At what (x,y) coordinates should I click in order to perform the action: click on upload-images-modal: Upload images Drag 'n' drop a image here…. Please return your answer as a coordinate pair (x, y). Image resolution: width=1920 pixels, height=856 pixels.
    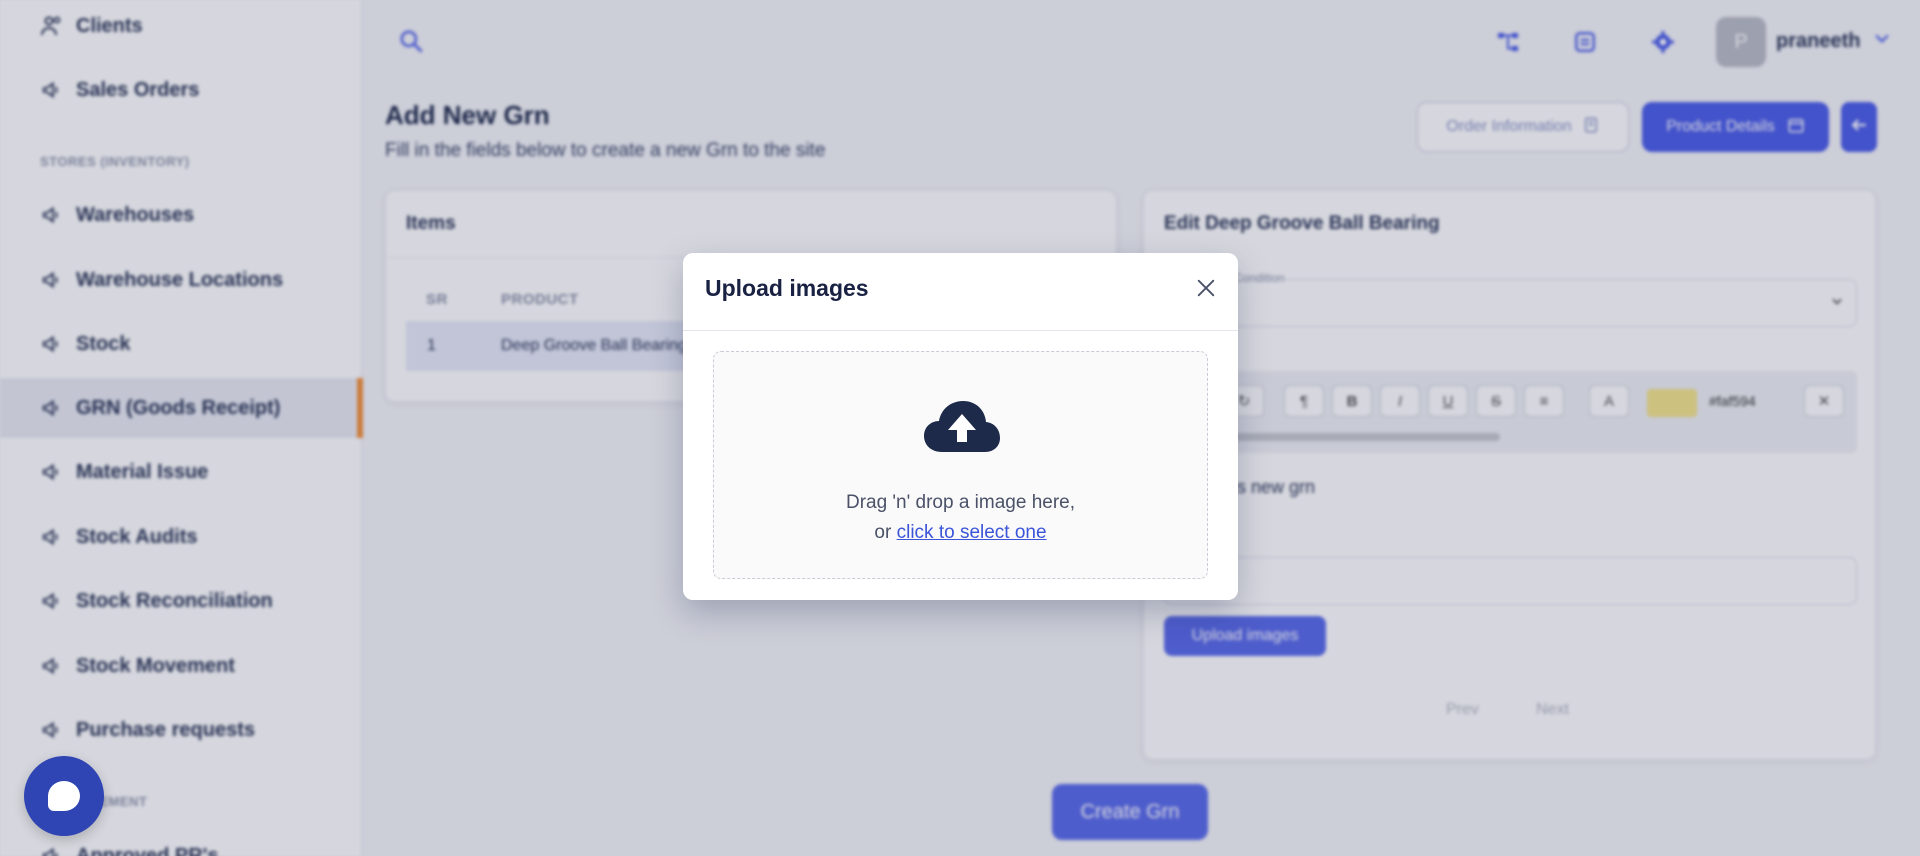
    Looking at the image, I should click on (960, 426).